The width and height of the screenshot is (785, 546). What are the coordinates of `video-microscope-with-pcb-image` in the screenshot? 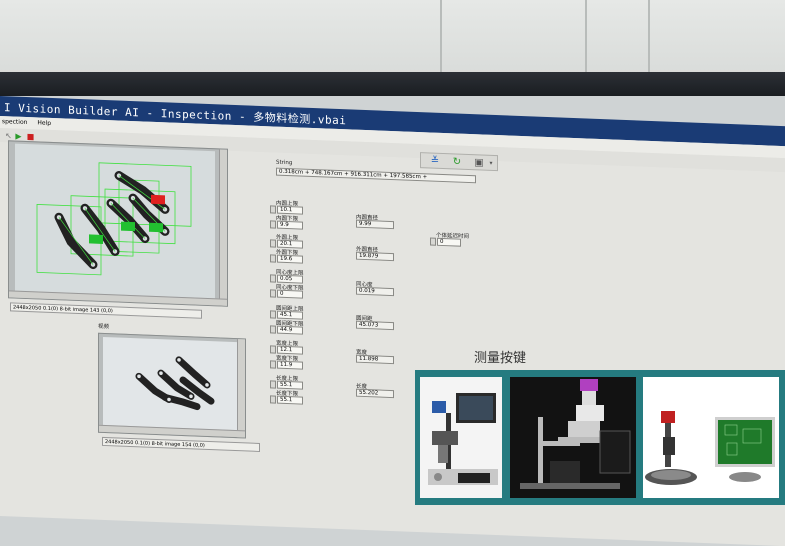 It's located at (710, 448).